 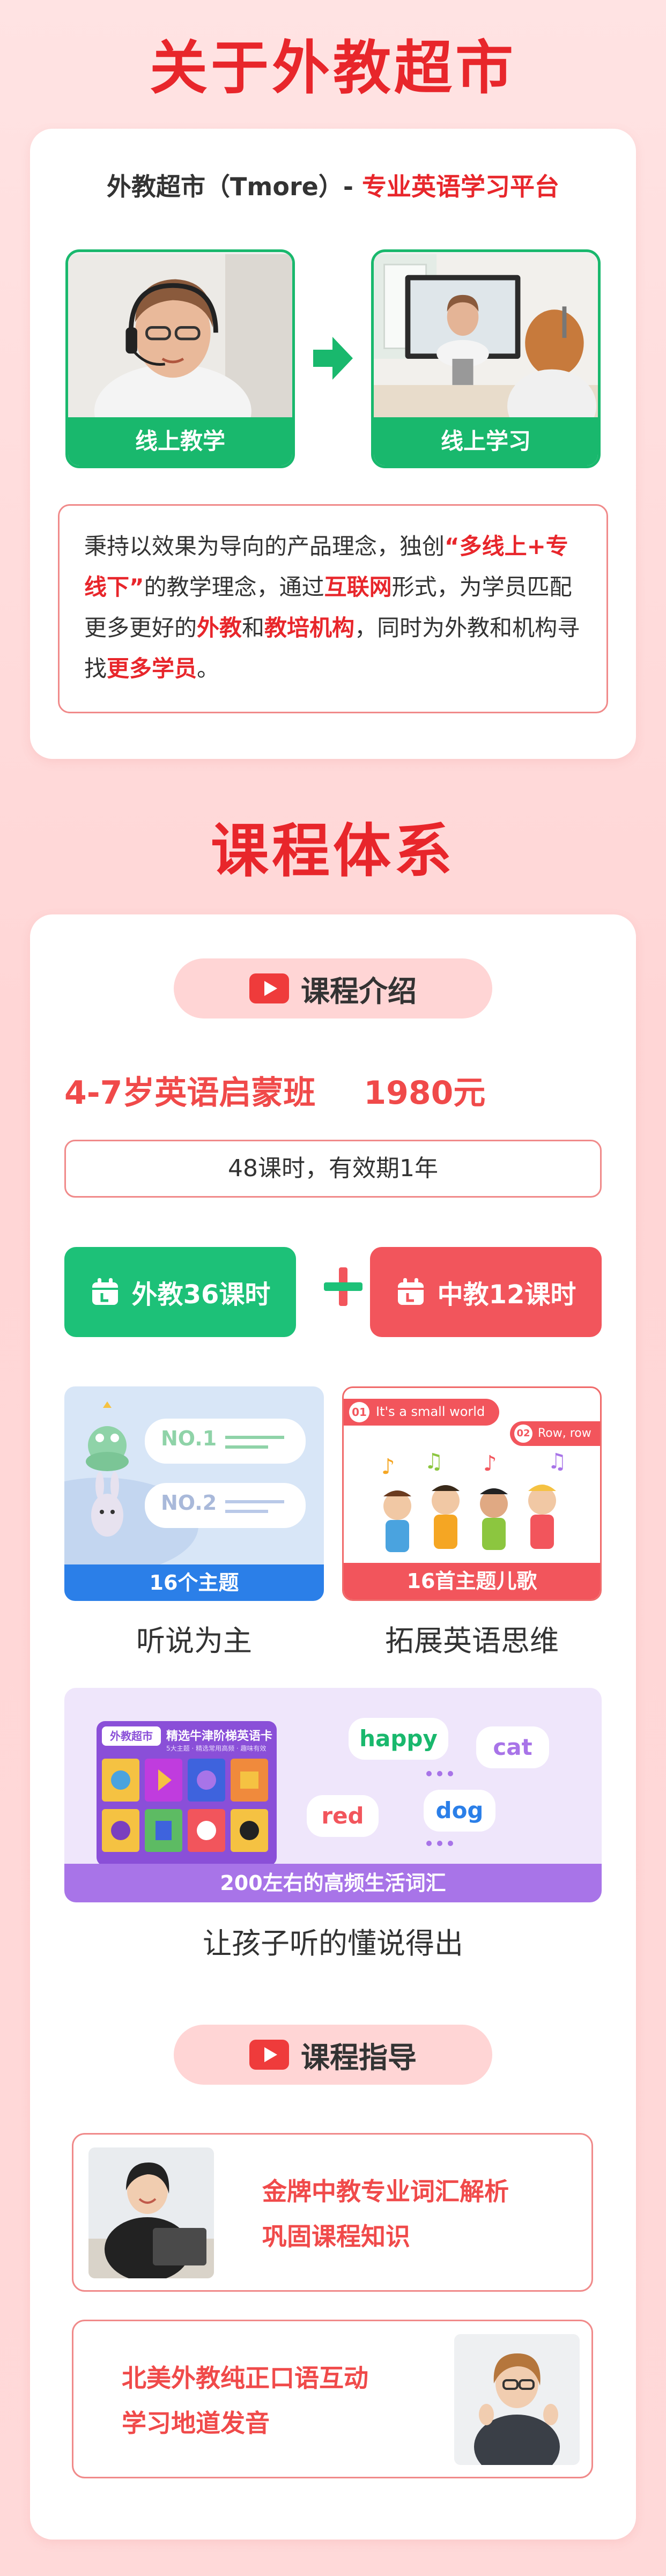 I want to click on listen-speak-label: 听说为主, so click(x=194, y=1641).